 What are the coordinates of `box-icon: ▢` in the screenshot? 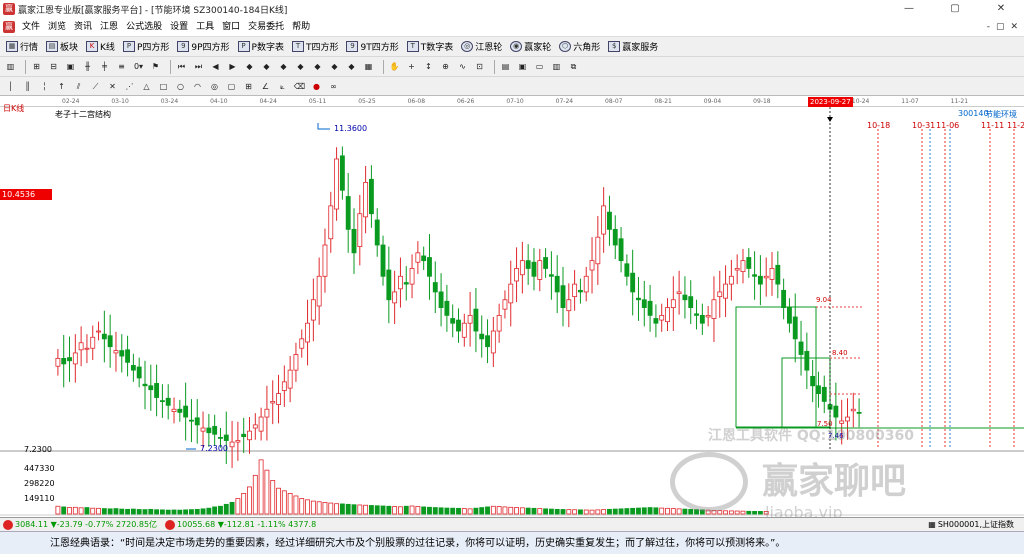 It's located at (231, 86).